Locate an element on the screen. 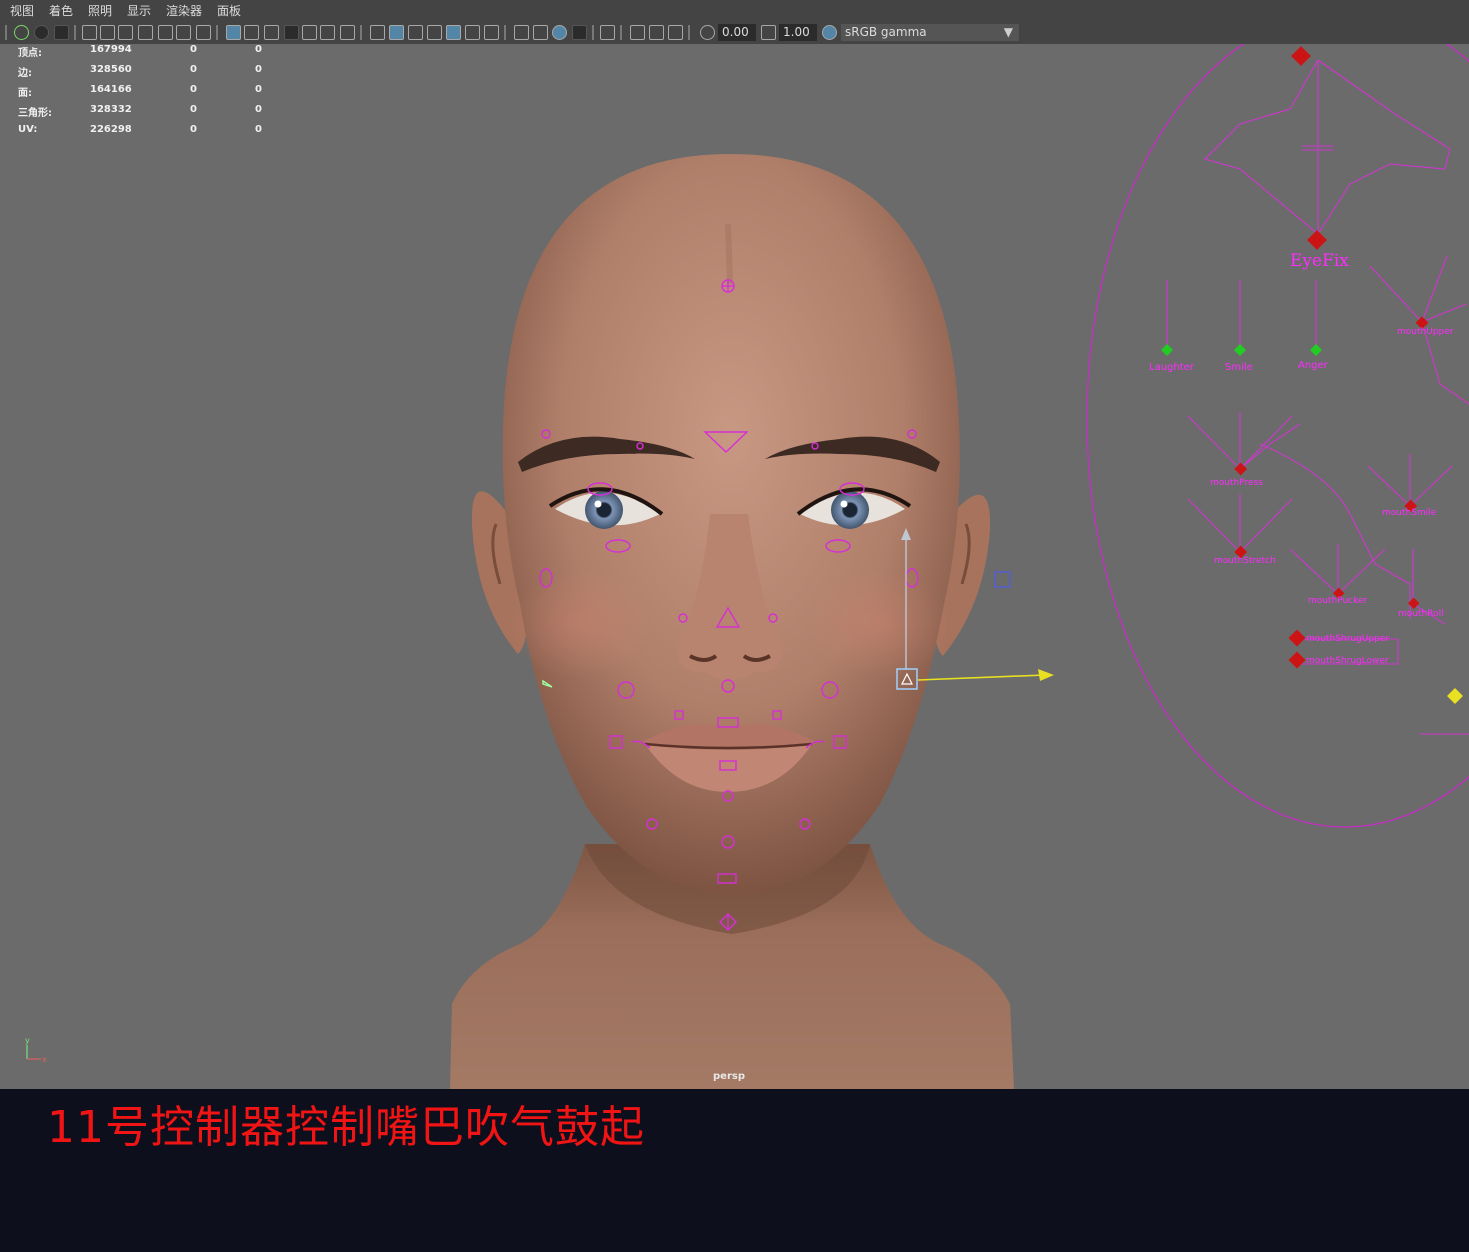 The width and height of the screenshot is (1469, 1252). gamma-field: 1.00 is located at coordinates (798, 32).